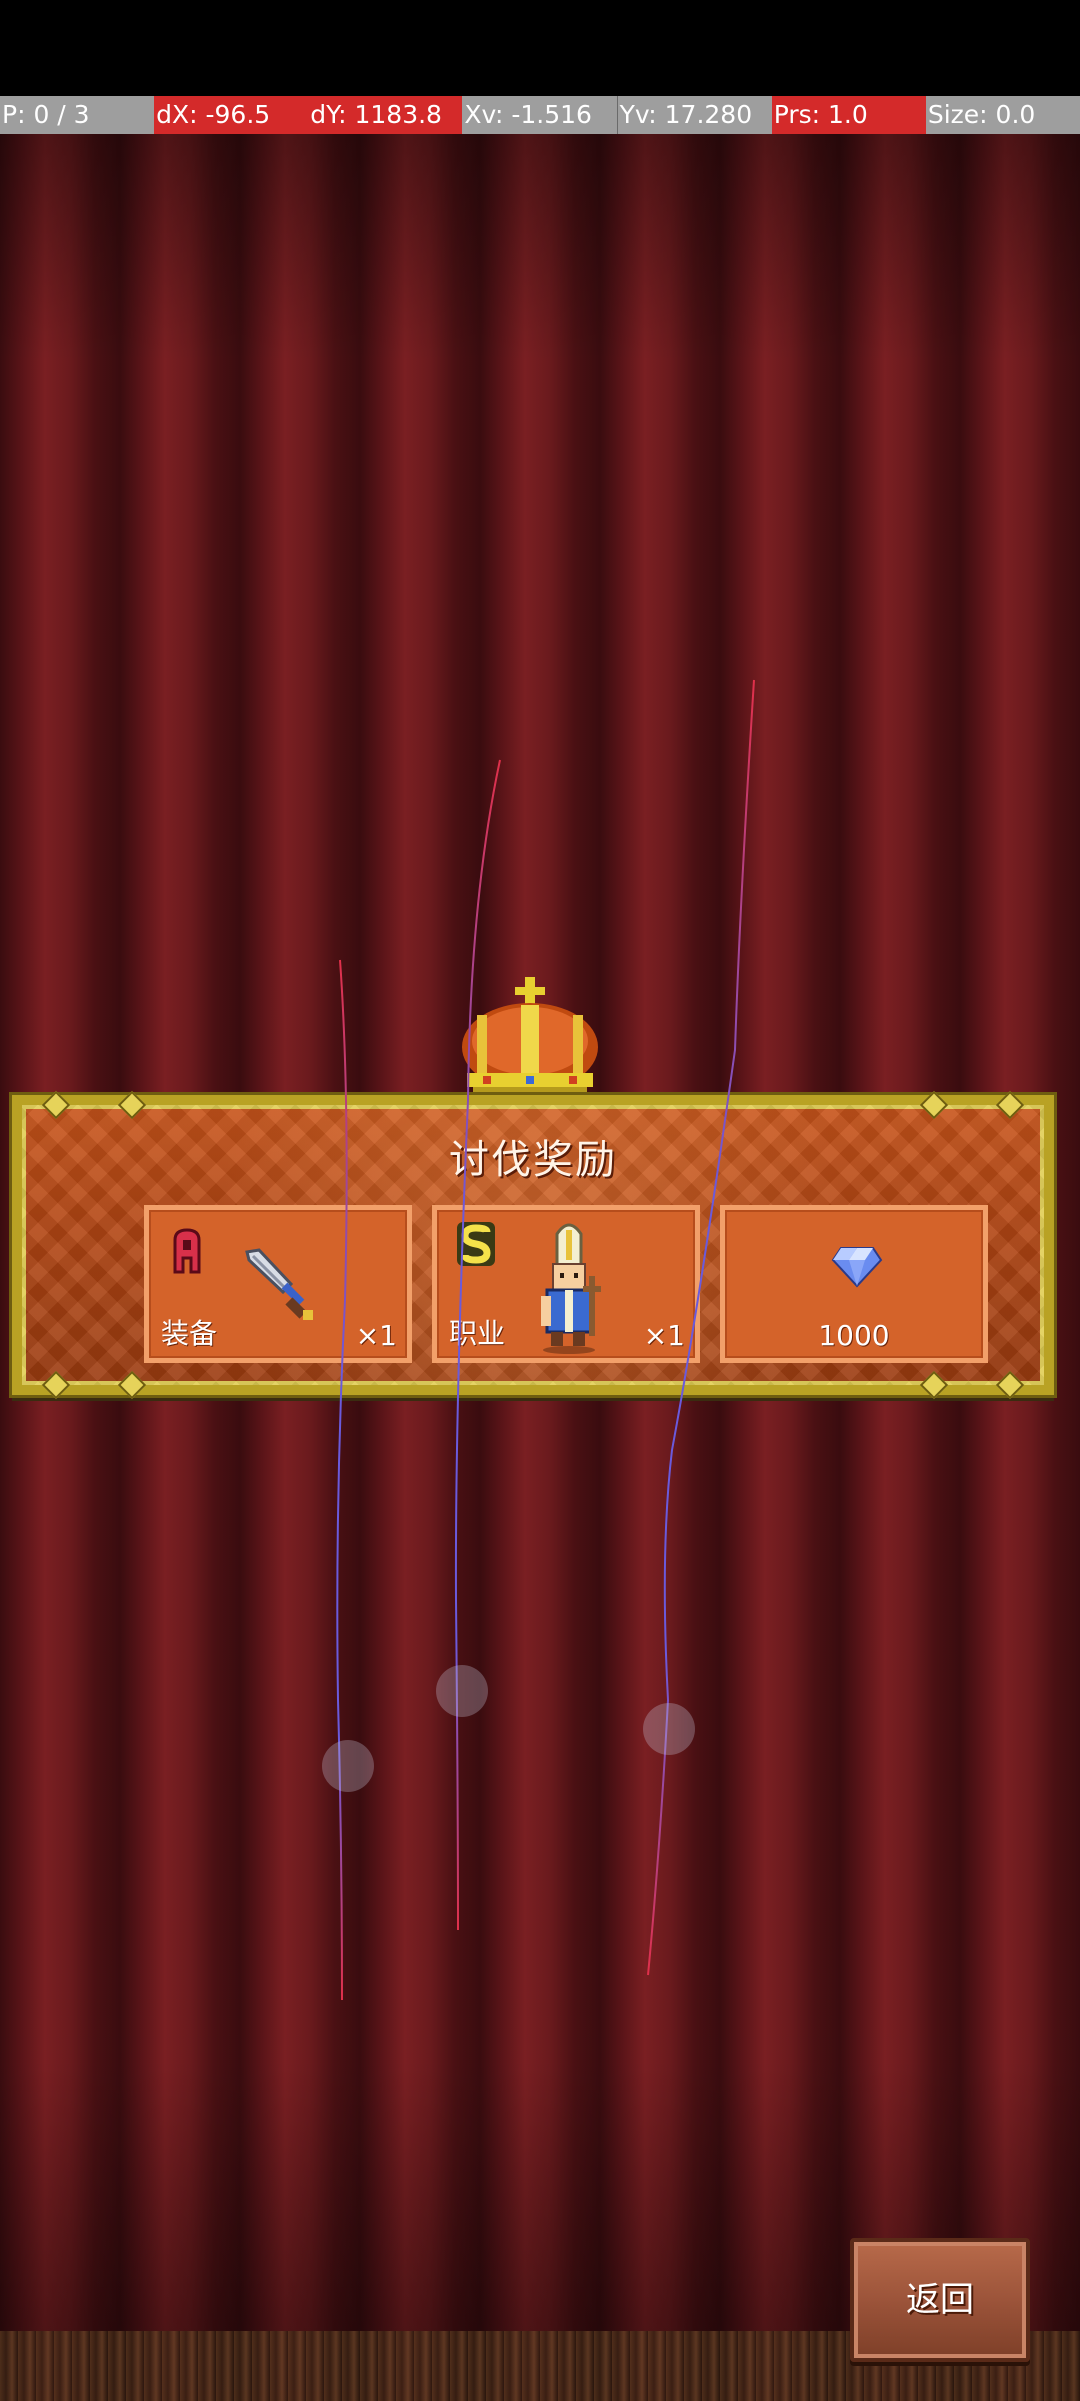 This screenshot has height=2401, width=1080. I want to click on reward-amount: 1000, so click(854, 1335).